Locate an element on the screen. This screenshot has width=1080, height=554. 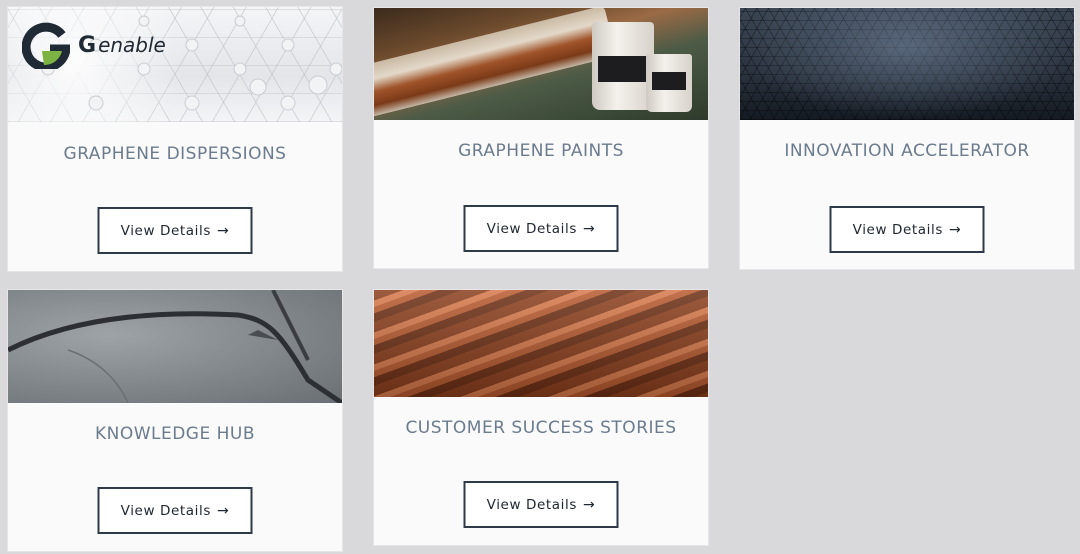
paint-tin-large is located at coordinates (623, 66).